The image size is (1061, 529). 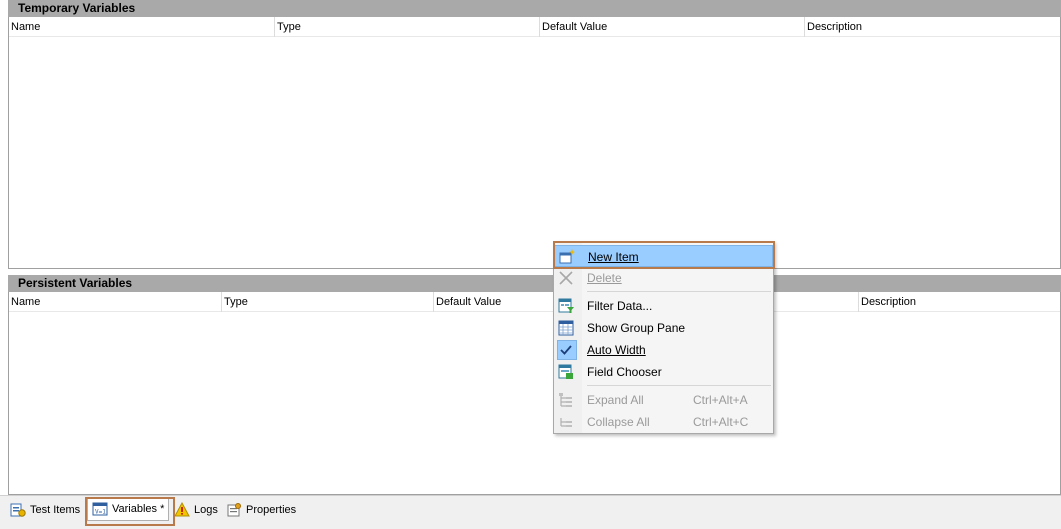 What do you see at coordinates (18, 510) in the screenshot?
I see `test-items-icon` at bounding box center [18, 510].